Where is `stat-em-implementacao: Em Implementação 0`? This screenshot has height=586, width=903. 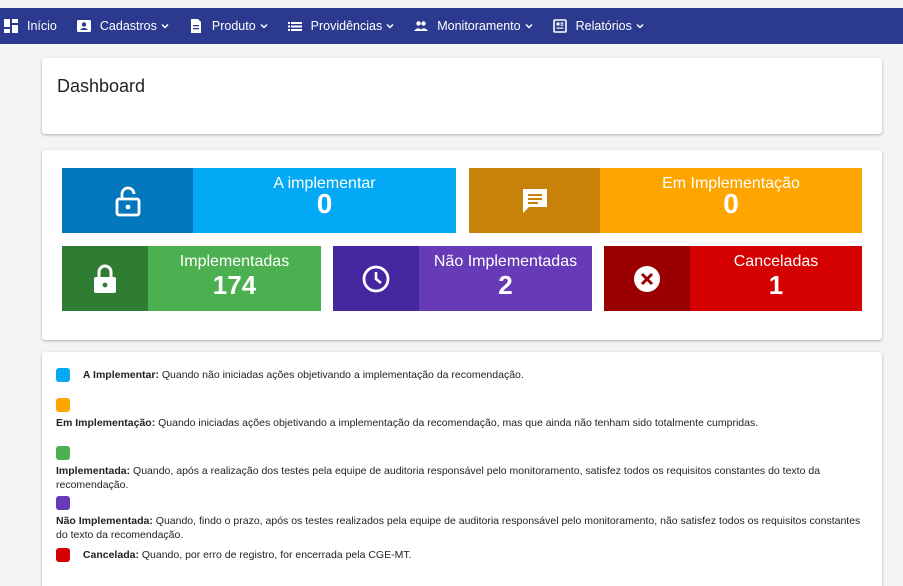
stat-em-implementacao: Em Implementação 0 is located at coordinates (665, 200).